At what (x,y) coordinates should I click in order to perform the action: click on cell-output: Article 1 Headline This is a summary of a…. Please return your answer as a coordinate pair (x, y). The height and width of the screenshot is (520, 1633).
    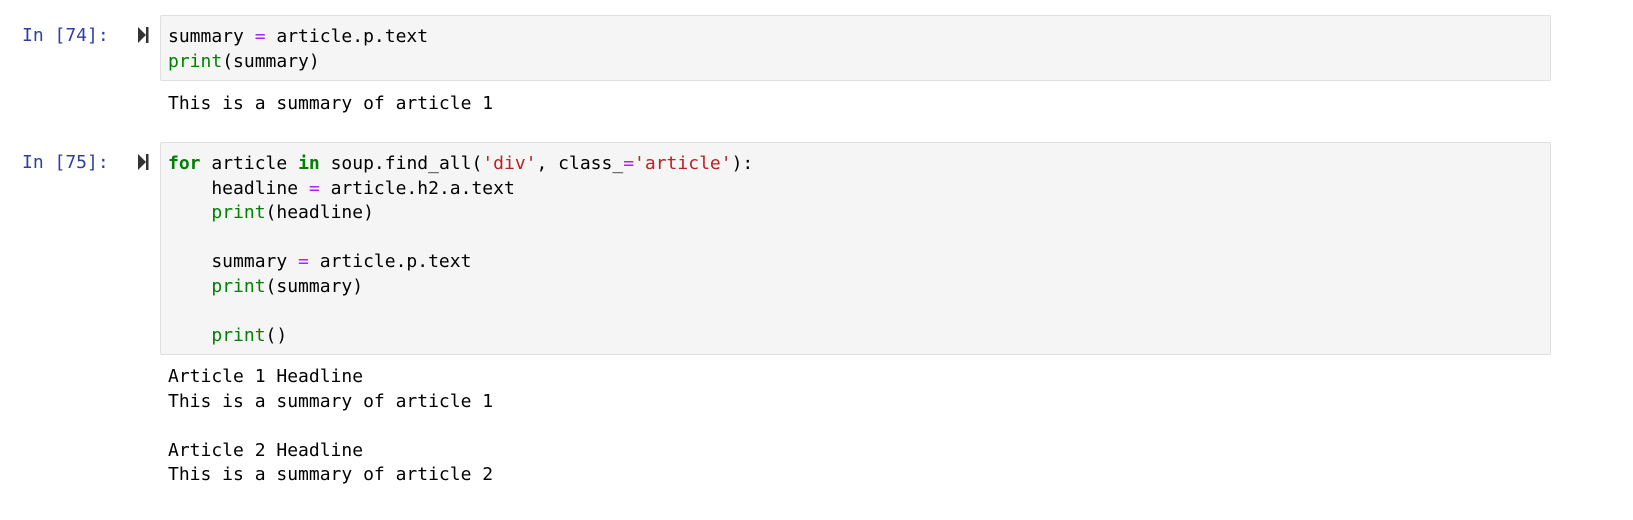
    Looking at the image, I should click on (330, 426).